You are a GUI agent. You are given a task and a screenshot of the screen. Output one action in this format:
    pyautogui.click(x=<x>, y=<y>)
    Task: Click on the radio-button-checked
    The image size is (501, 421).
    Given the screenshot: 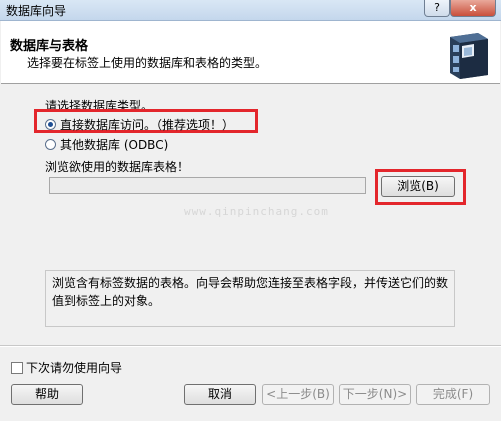 What is the action you would take?
    pyautogui.click(x=50, y=124)
    